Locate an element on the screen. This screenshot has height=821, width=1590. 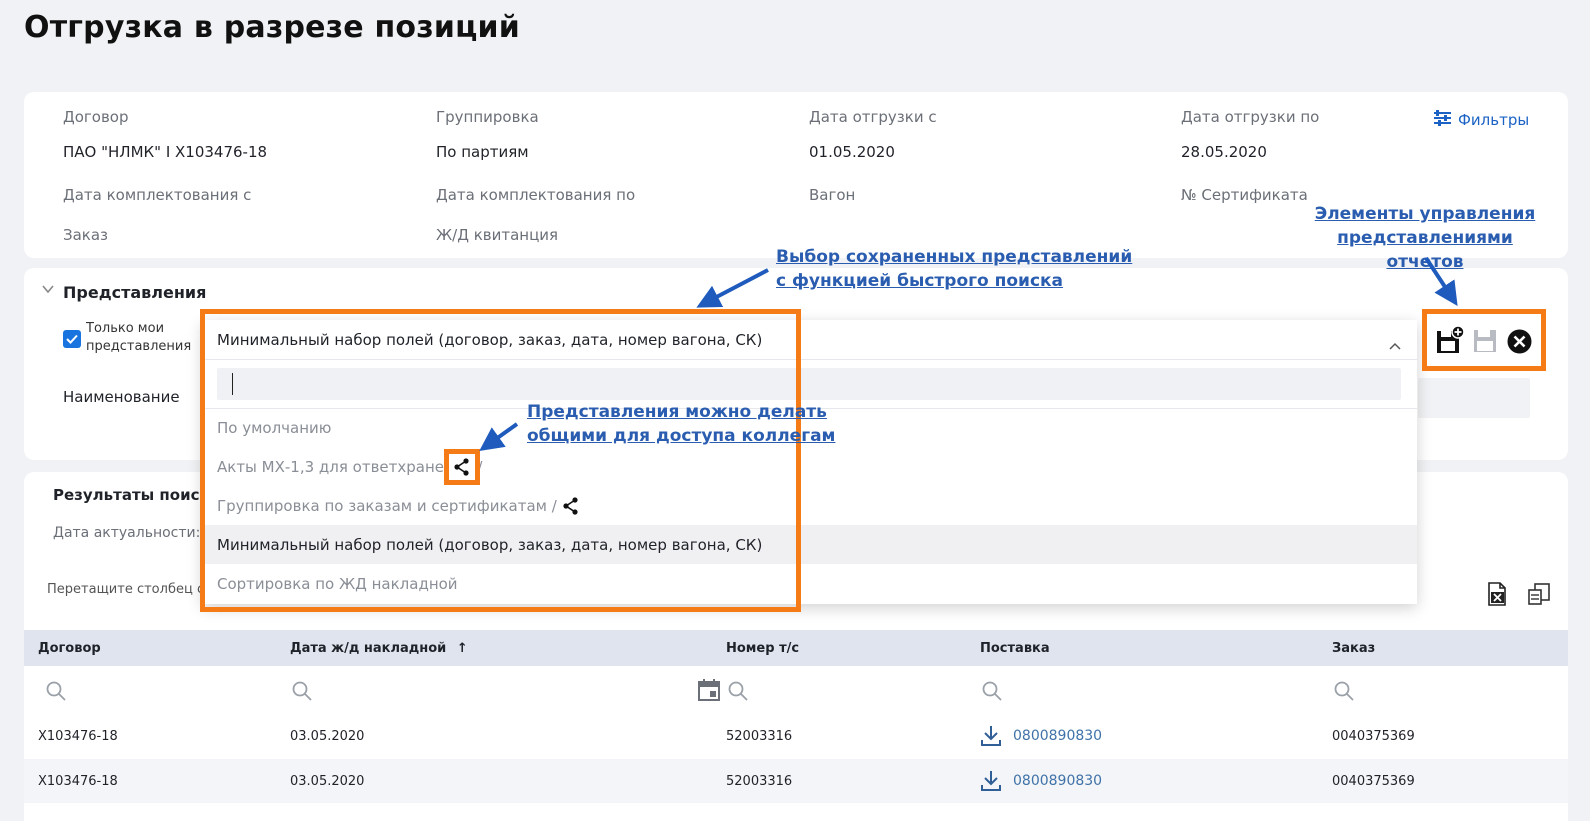
arrow-to-dropdown is located at coordinates (732, 288).